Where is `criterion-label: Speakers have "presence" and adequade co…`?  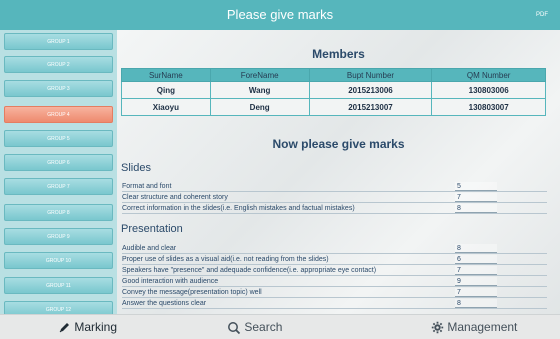 criterion-label: Speakers have "presence" and adequade co… is located at coordinates (249, 270).